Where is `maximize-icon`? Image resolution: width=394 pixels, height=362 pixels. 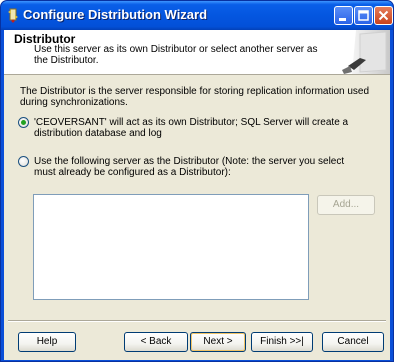
maximize-icon is located at coordinates (363, 15).